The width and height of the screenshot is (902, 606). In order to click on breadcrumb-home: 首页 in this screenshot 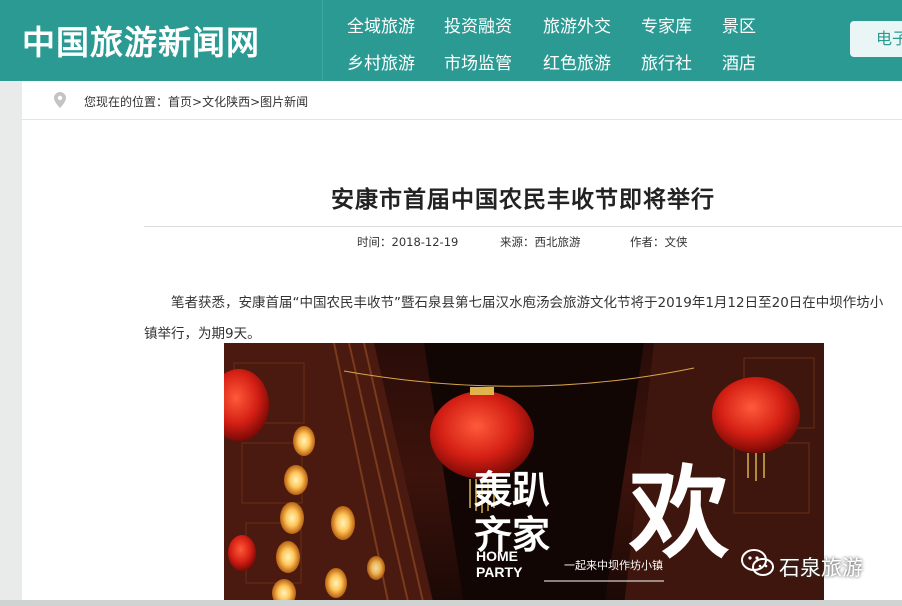, I will do `click(180, 102)`.